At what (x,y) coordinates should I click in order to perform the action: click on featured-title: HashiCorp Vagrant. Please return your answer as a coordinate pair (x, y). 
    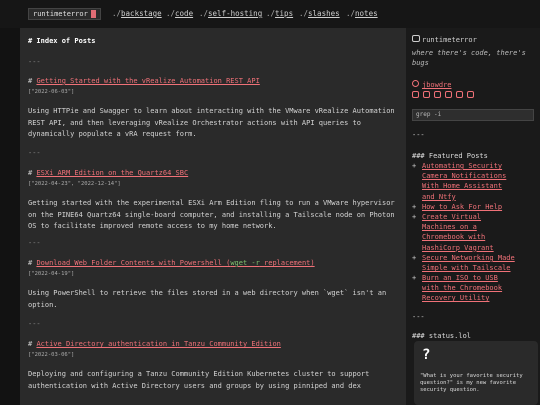
    Looking at the image, I should click on (458, 247).